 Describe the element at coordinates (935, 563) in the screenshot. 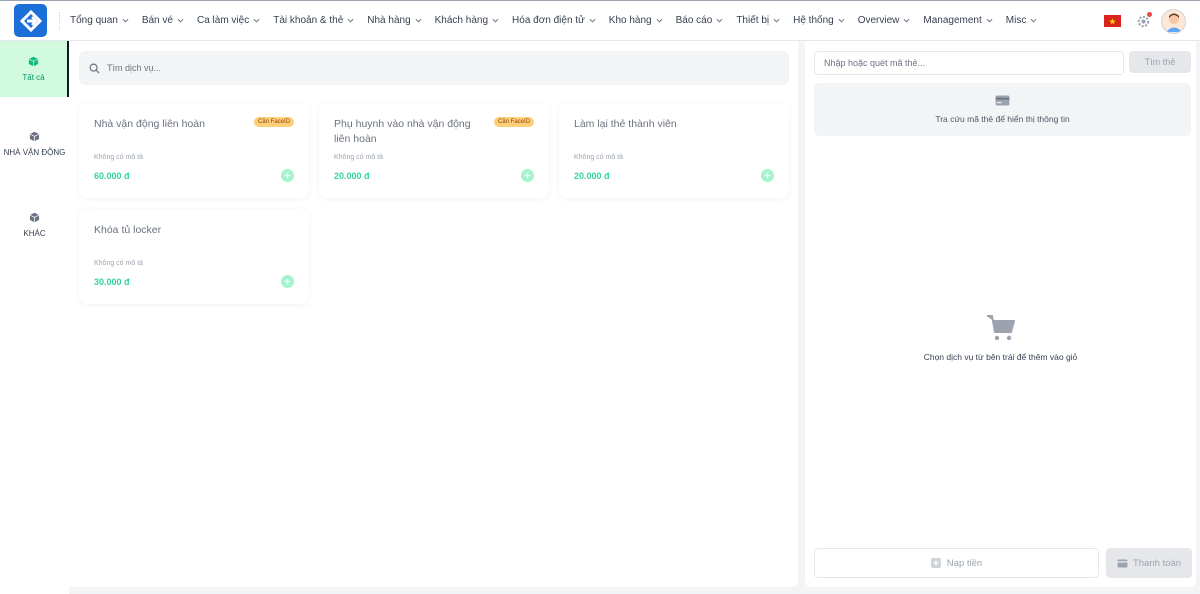

I see `plus-icon` at that location.